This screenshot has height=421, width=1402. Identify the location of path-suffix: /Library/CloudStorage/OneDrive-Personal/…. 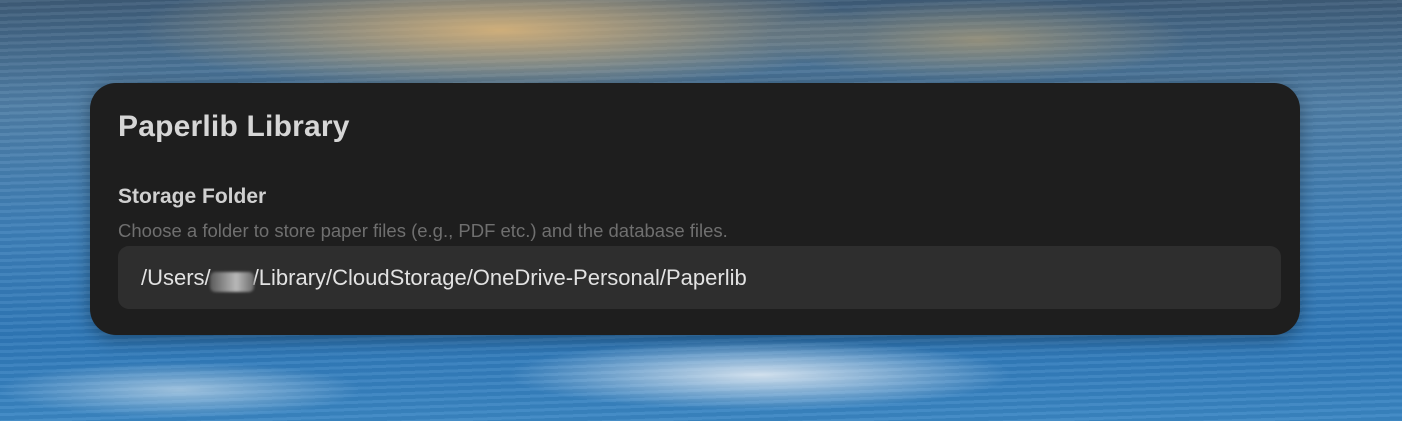
(499, 277).